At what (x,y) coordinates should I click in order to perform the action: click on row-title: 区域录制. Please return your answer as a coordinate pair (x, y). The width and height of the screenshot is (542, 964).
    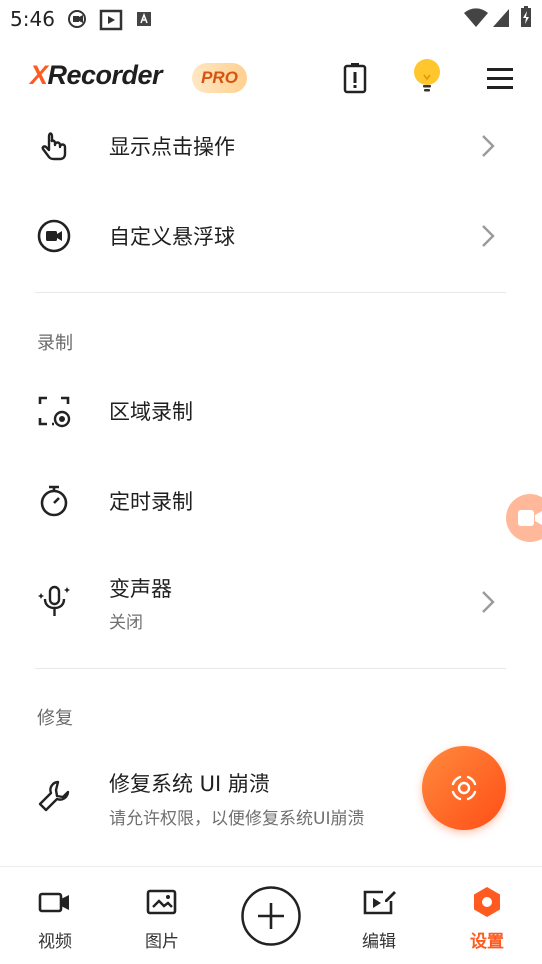
    Looking at the image, I should click on (151, 412).